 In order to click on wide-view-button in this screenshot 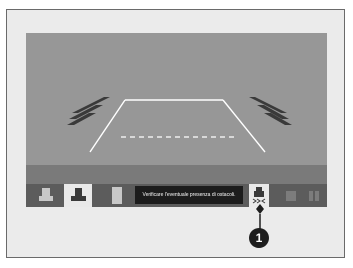, I will do `click(78, 195)`.